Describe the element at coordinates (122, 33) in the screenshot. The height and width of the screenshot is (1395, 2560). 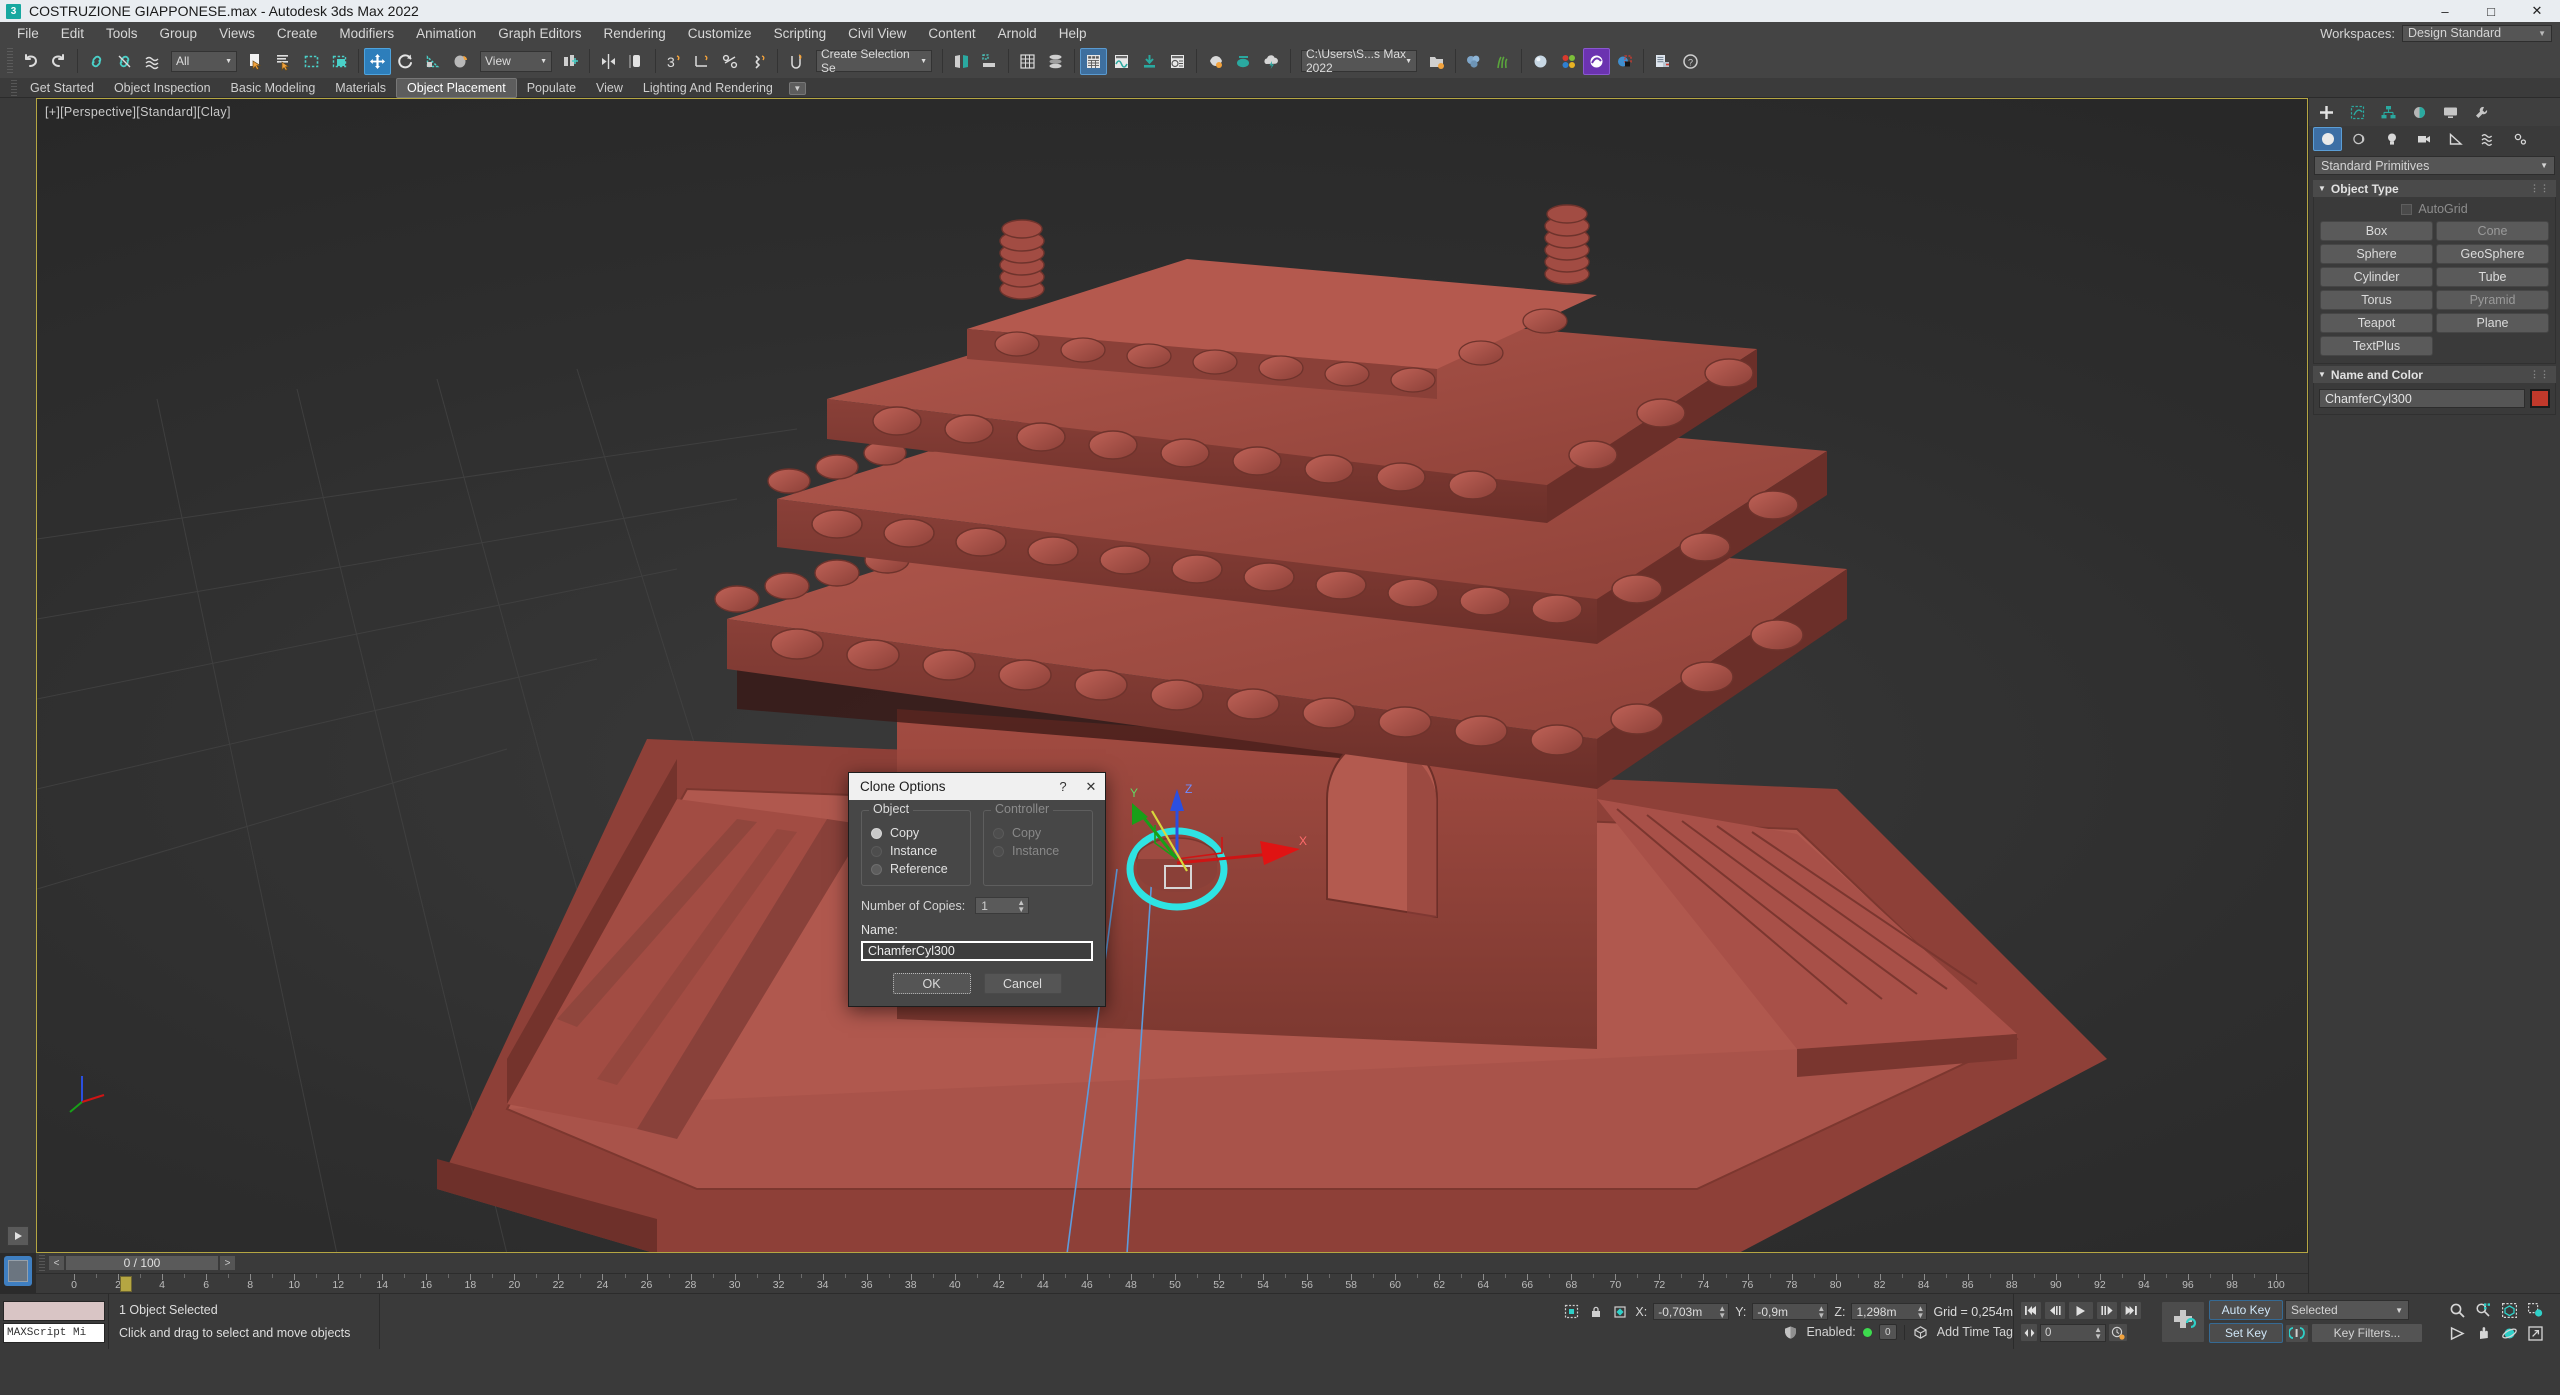
I see `menu-item-tools: Tools` at that location.